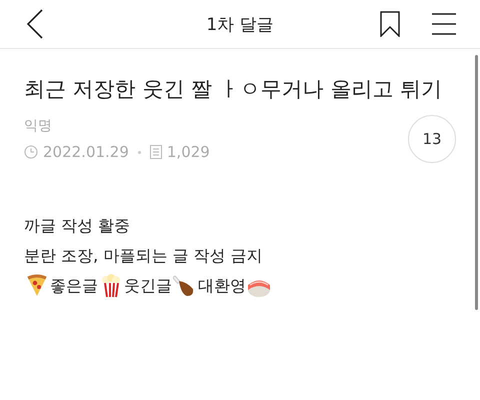 The width and height of the screenshot is (480, 400). I want to click on post-title: 최근 저장한 웃긴 짤 ㅏㅇ무거나 올리고 튀기, so click(234, 89).